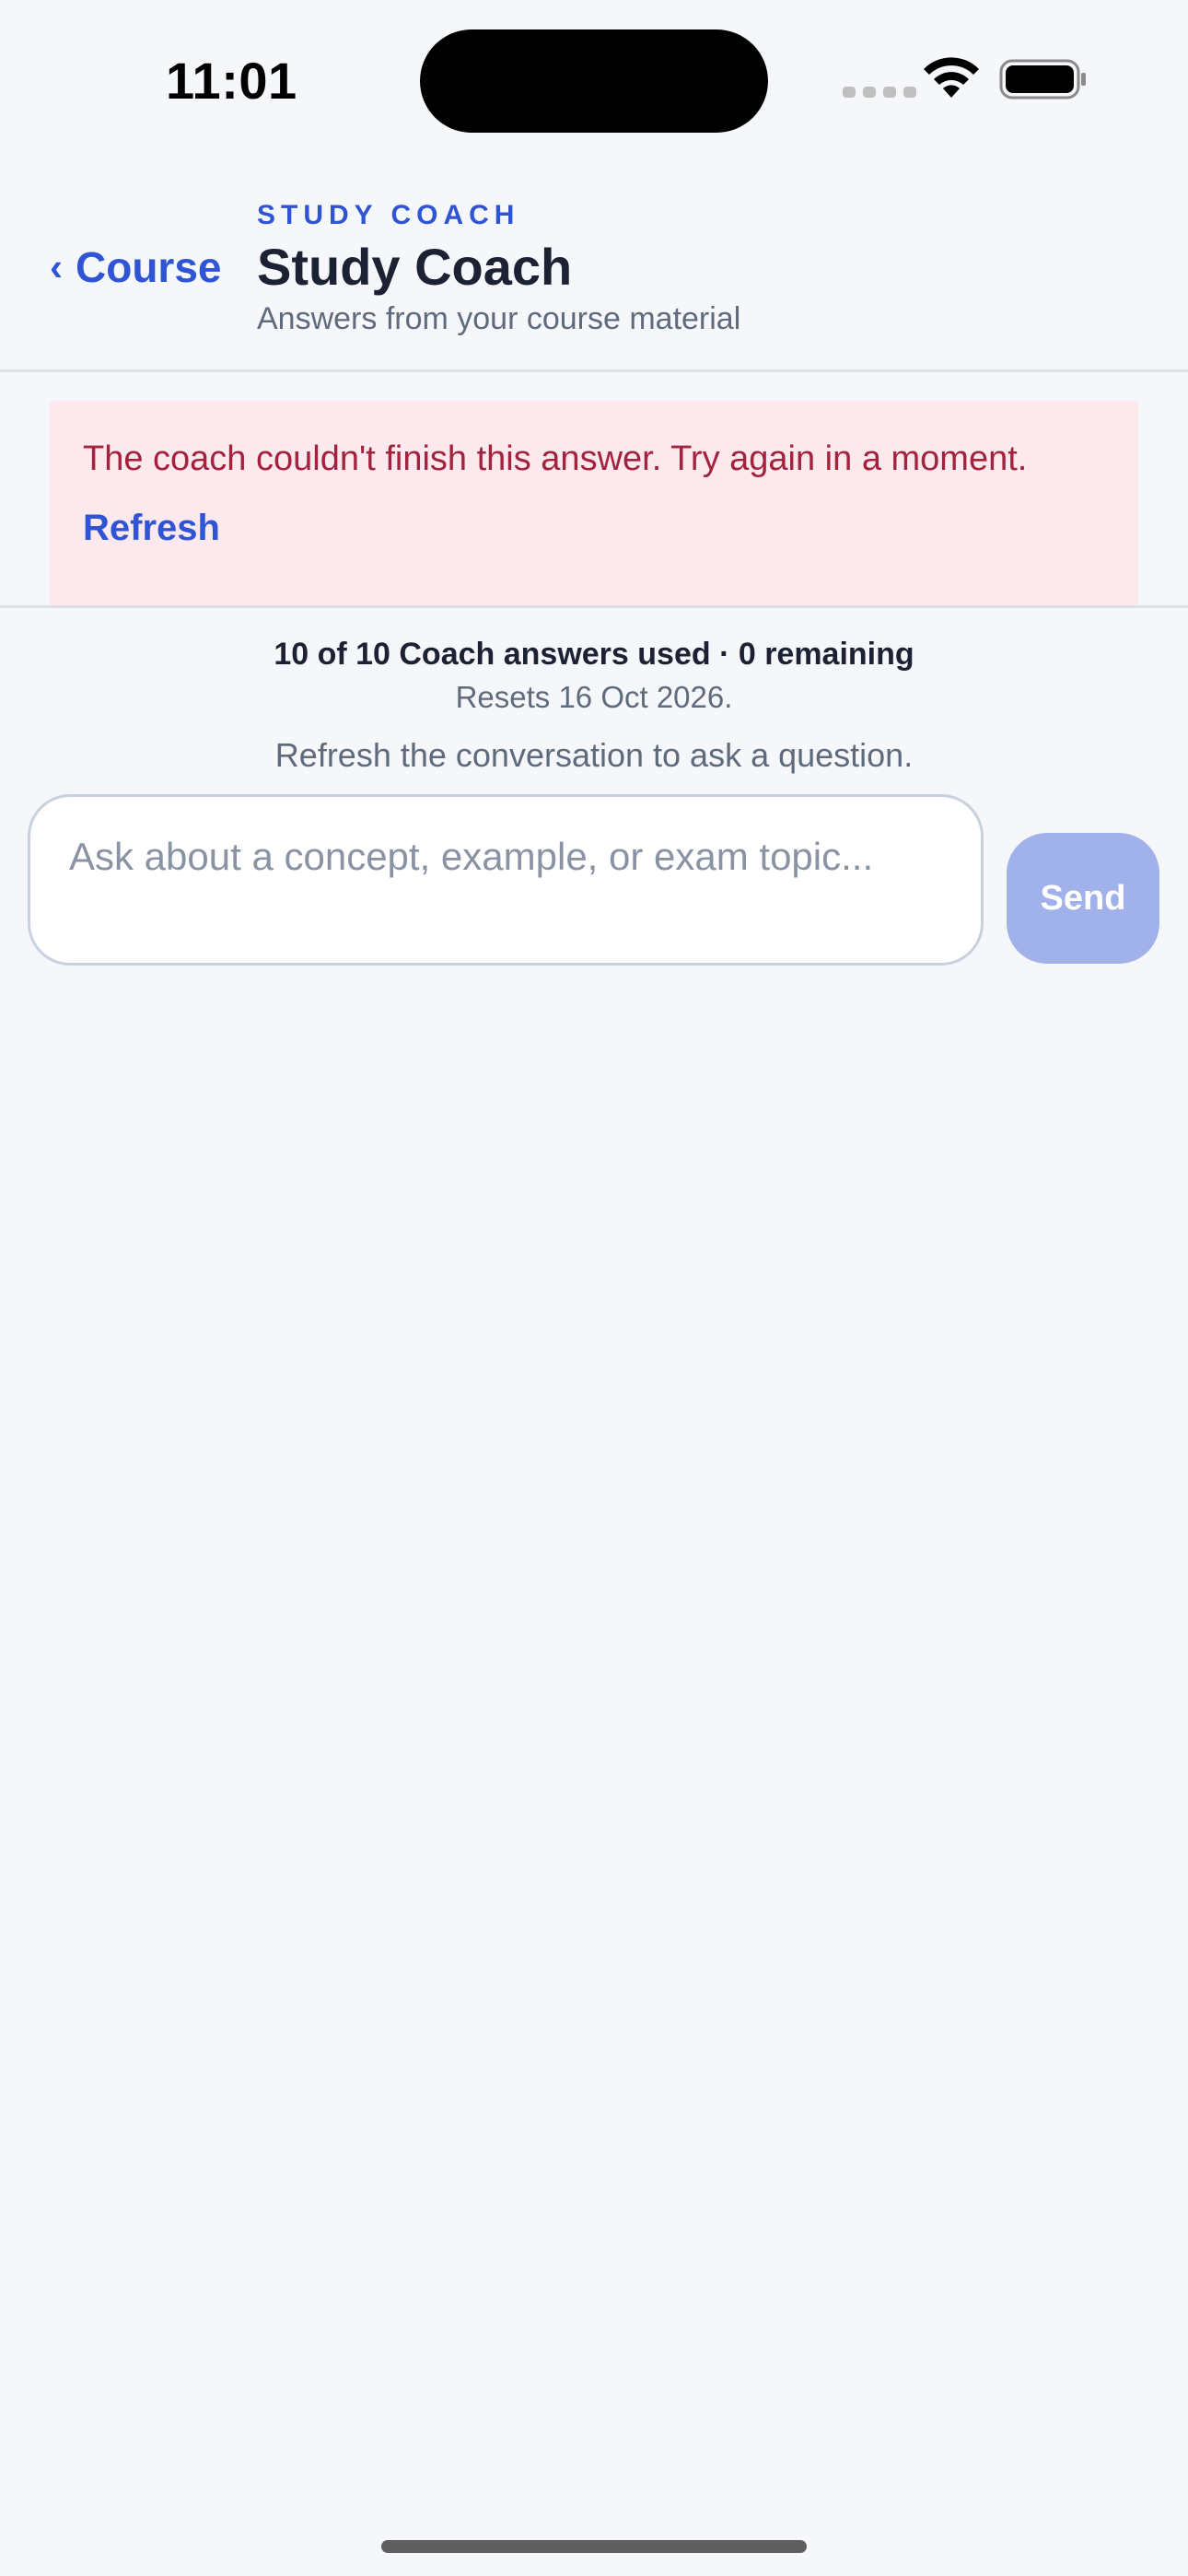 The width and height of the screenshot is (1188, 2576). What do you see at coordinates (594, 697) in the screenshot?
I see `reset-date: Resets 16 Oct 2026.` at bounding box center [594, 697].